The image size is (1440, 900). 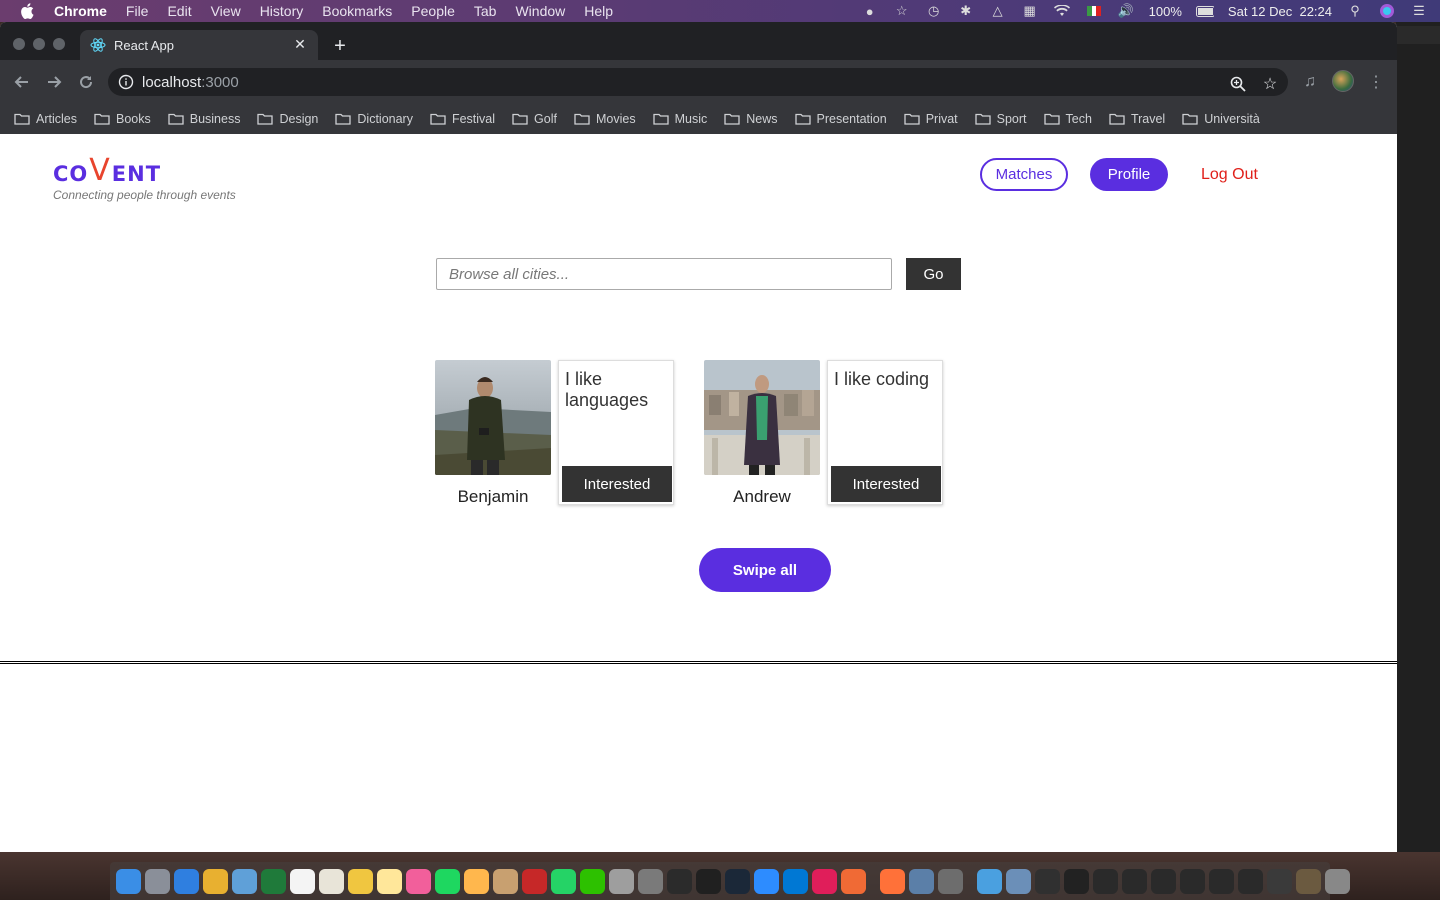 I want to click on battery-icon, so click(x=1204, y=11).